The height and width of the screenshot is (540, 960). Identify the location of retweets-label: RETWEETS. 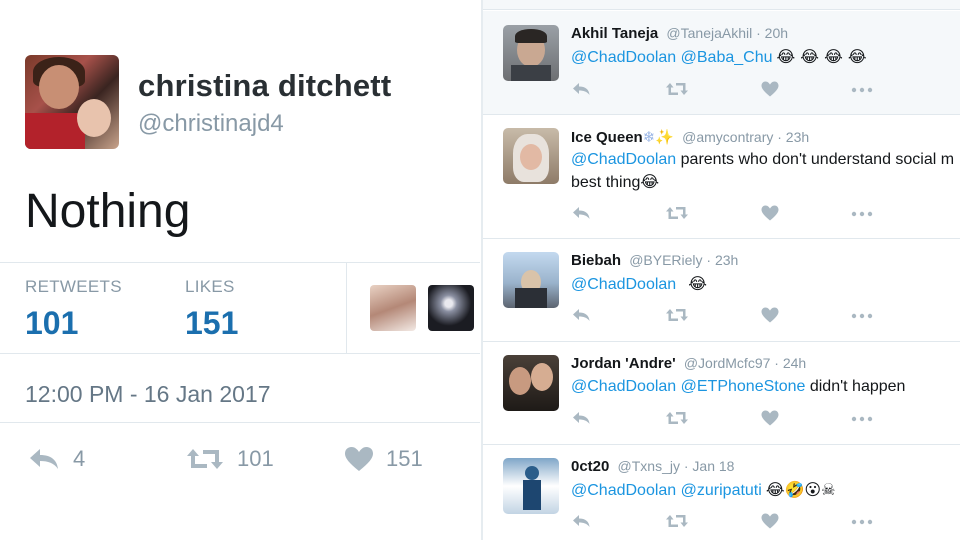
(73, 286).